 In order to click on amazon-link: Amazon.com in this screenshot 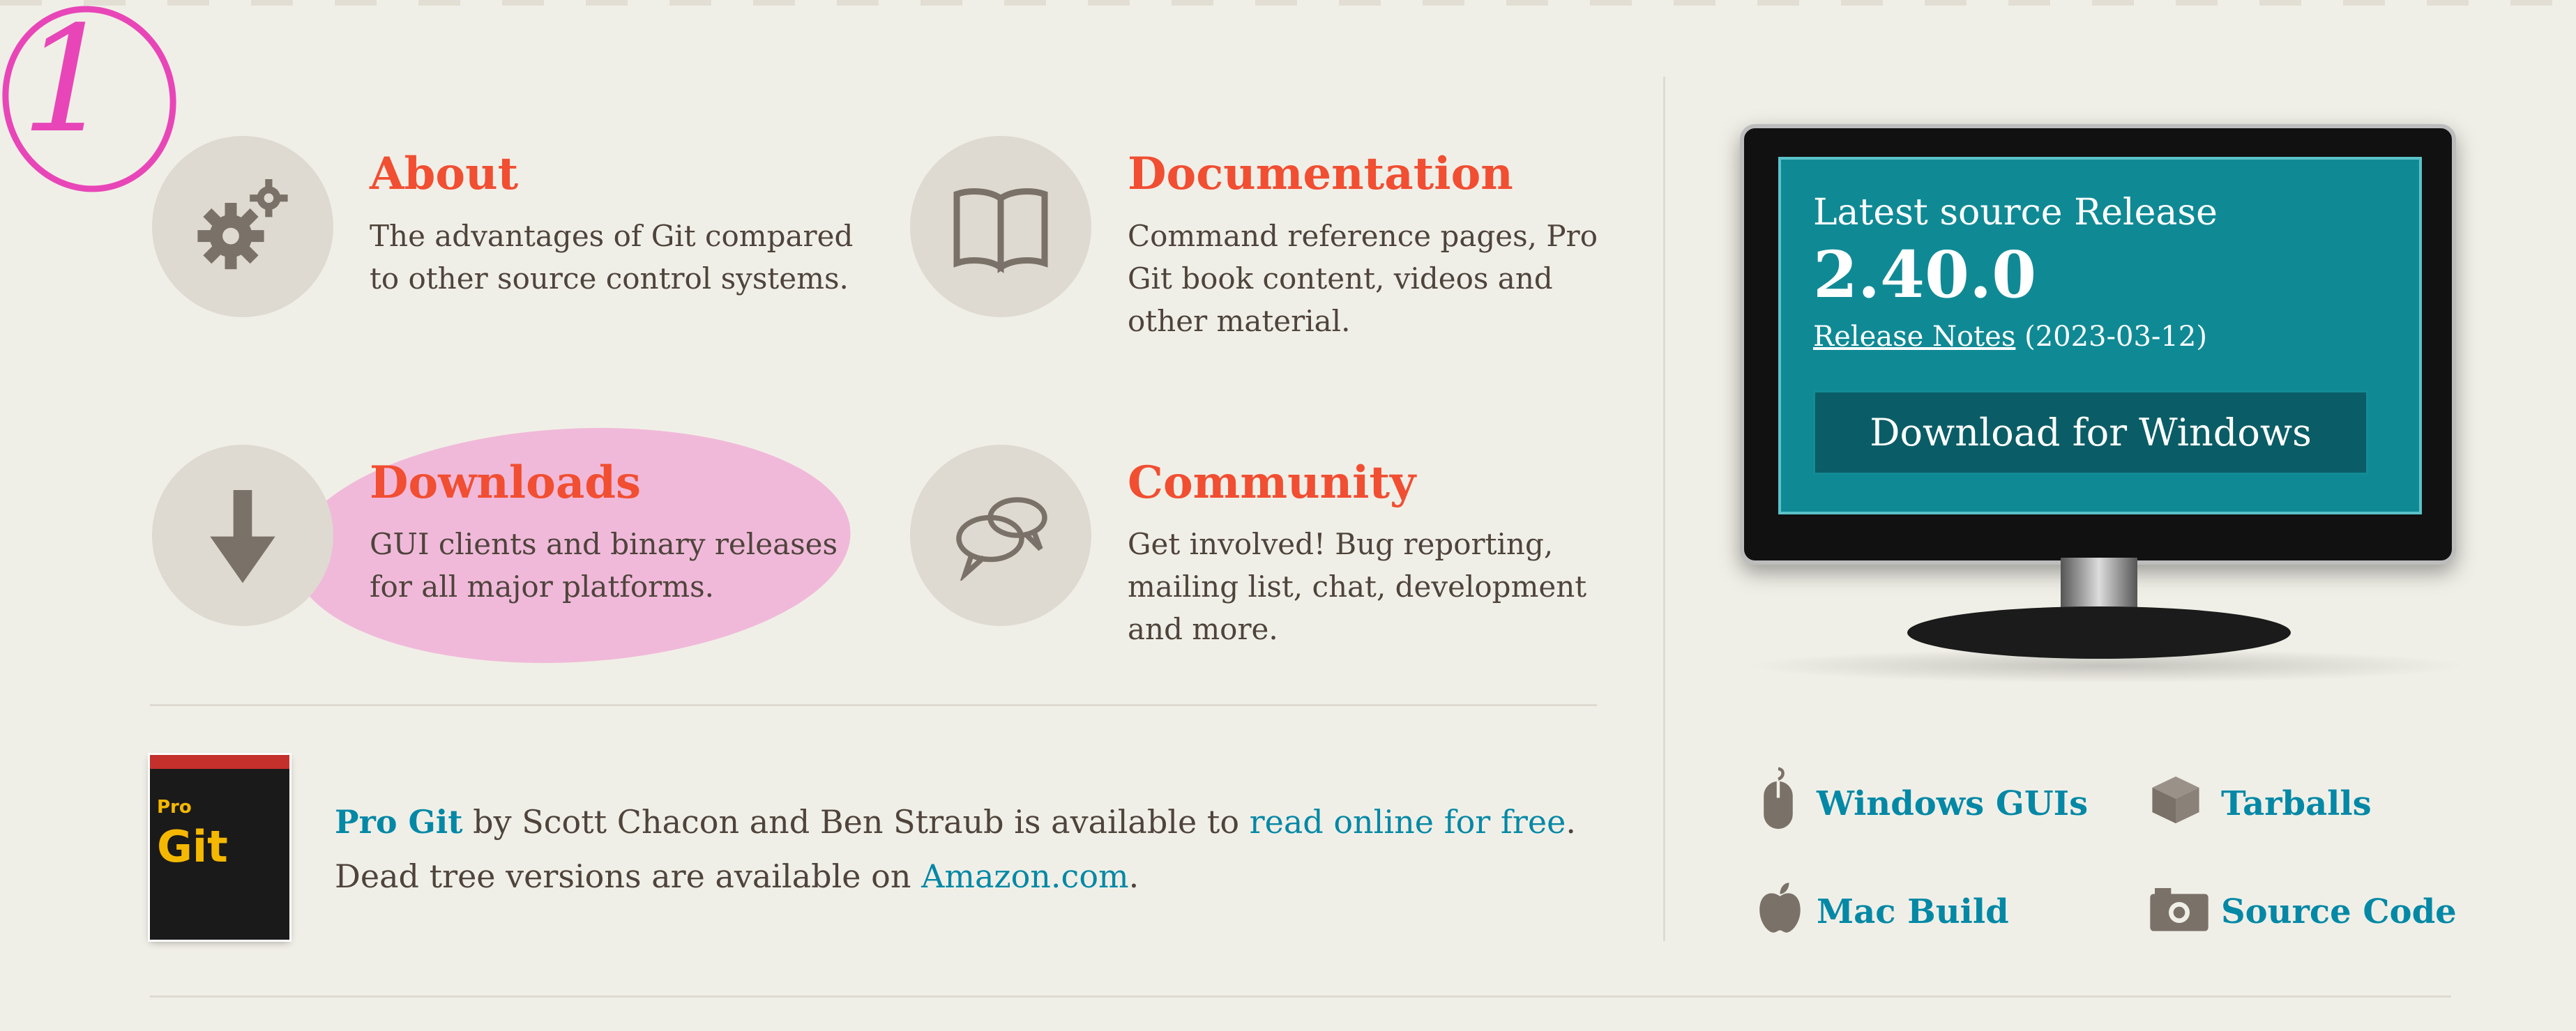, I will do `click(1025, 876)`.